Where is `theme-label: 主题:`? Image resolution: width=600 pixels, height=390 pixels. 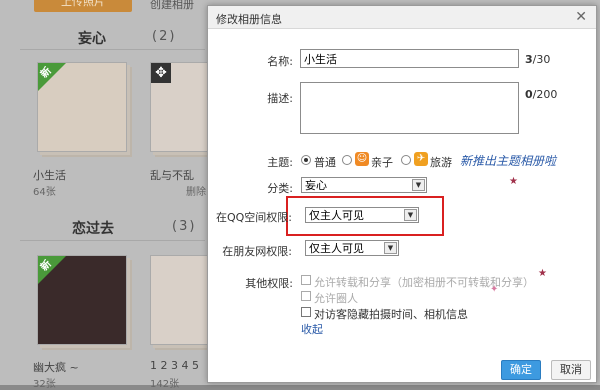 theme-label: 主题: is located at coordinates (280, 162).